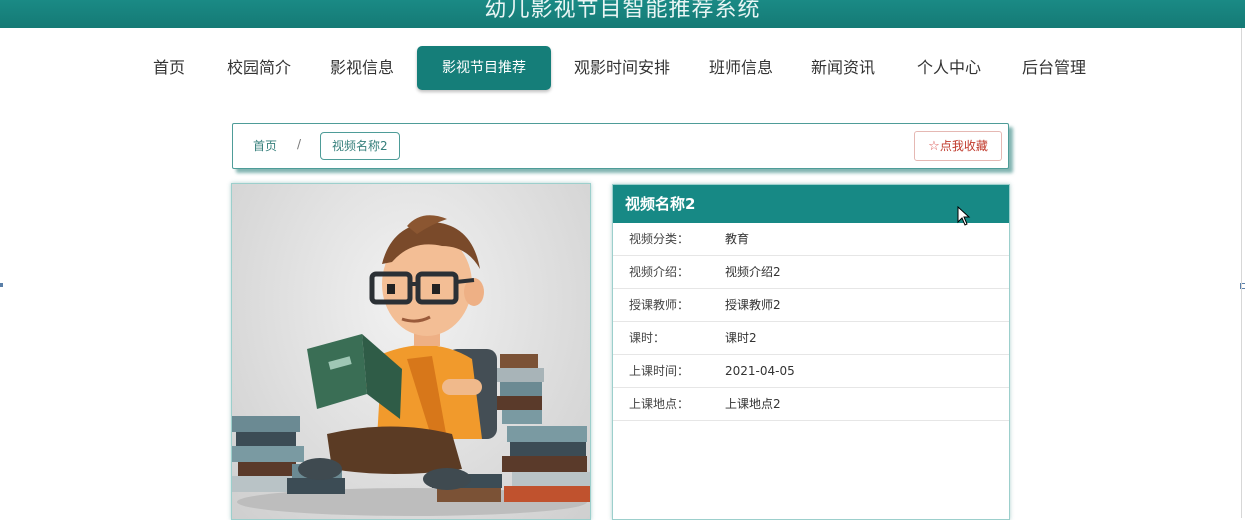  What do you see at coordinates (1241, 273) in the screenshot?
I see `right-edge-line` at bounding box center [1241, 273].